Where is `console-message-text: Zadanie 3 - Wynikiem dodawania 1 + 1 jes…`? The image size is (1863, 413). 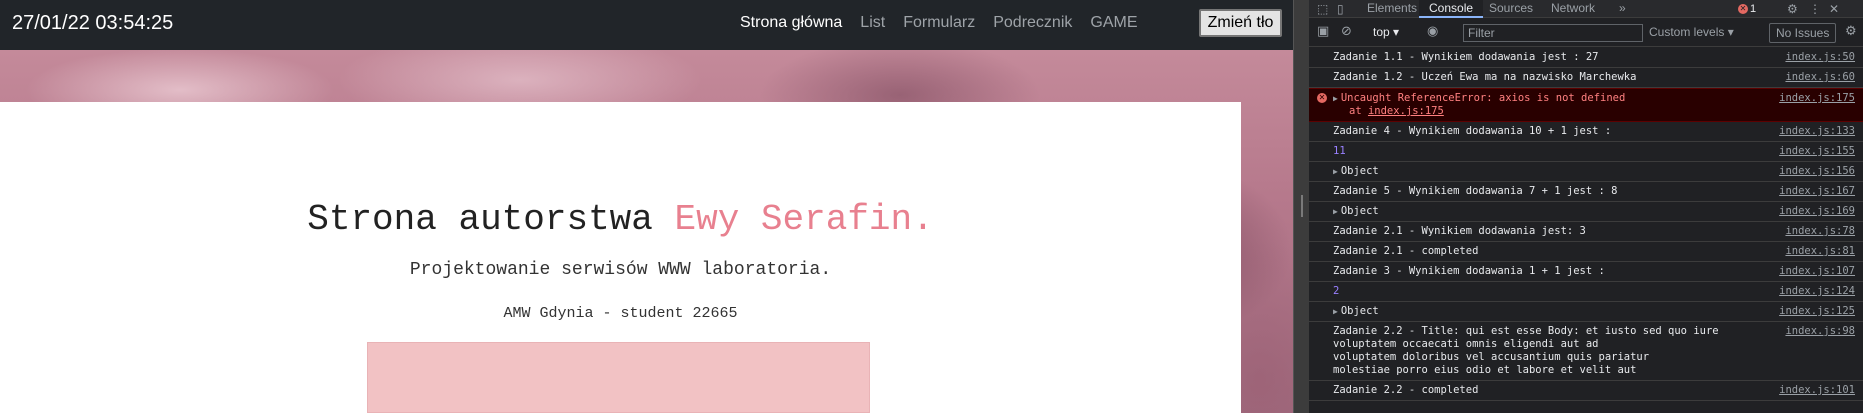 console-message-text: Zadanie 3 - Wynikiem dodawania 1 + 1 jes… is located at coordinates (1593, 271).